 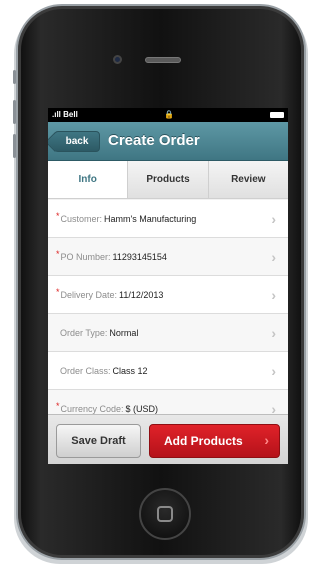 I want to click on mute-switch, so click(x=14, y=77).